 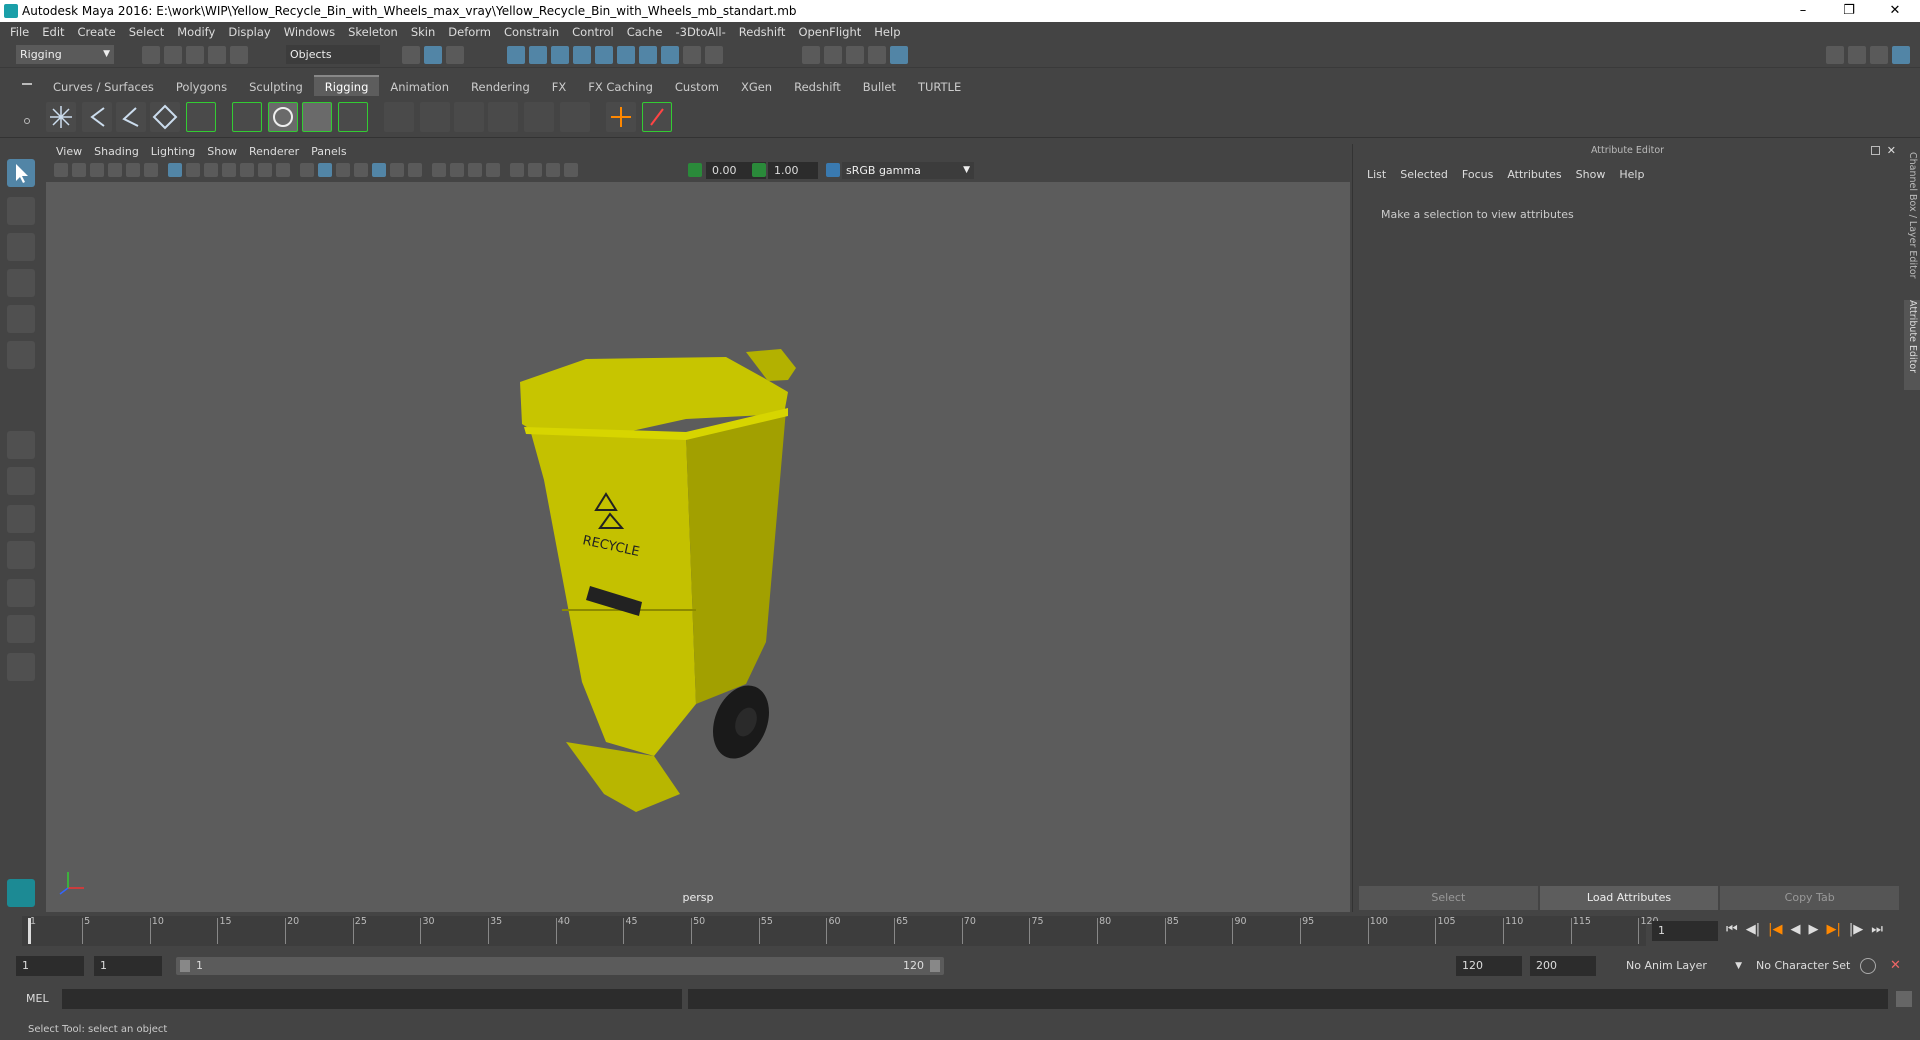 What do you see at coordinates (855, 55) in the screenshot?
I see `ipr-render-icon` at bounding box center [855, 55].